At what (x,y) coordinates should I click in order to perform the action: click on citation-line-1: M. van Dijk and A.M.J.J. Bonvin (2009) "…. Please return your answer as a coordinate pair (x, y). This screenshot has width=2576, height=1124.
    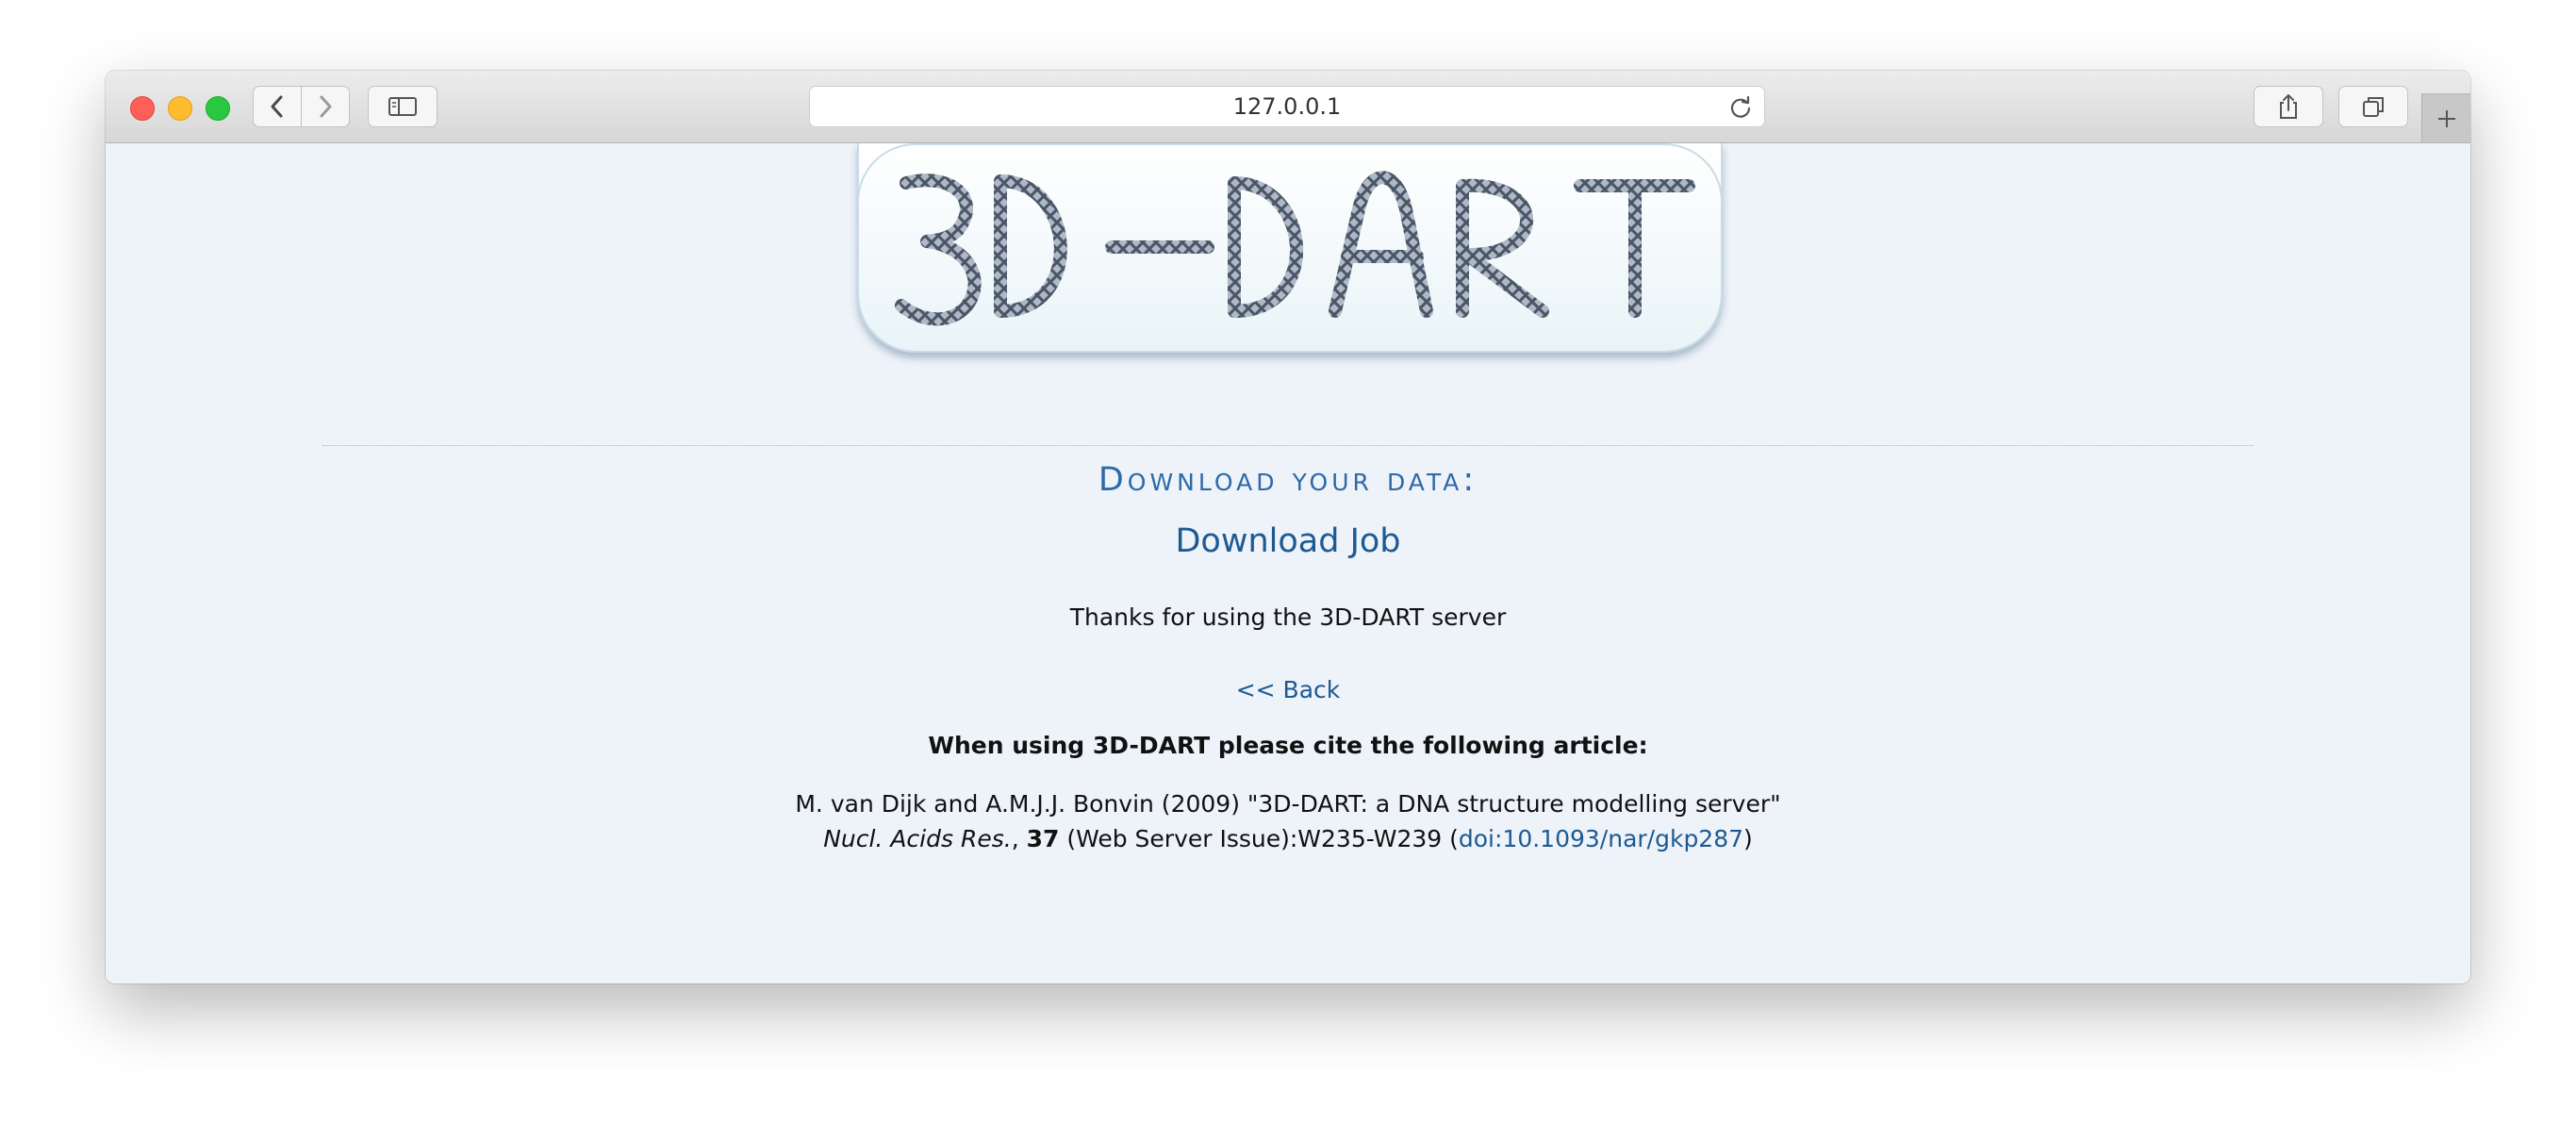
    Looking at the image, I should click on (1288, 804).